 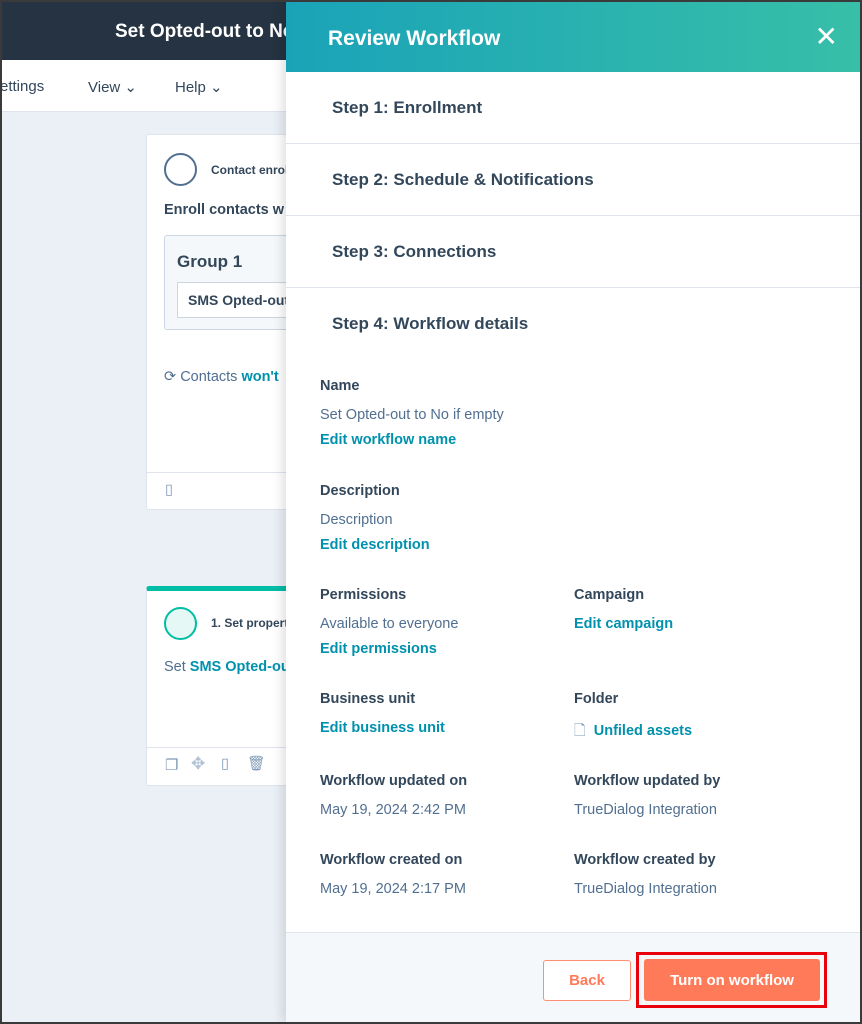 I want to click on edit-permissions-link: Edit permissions, so click(x=378, y=649).